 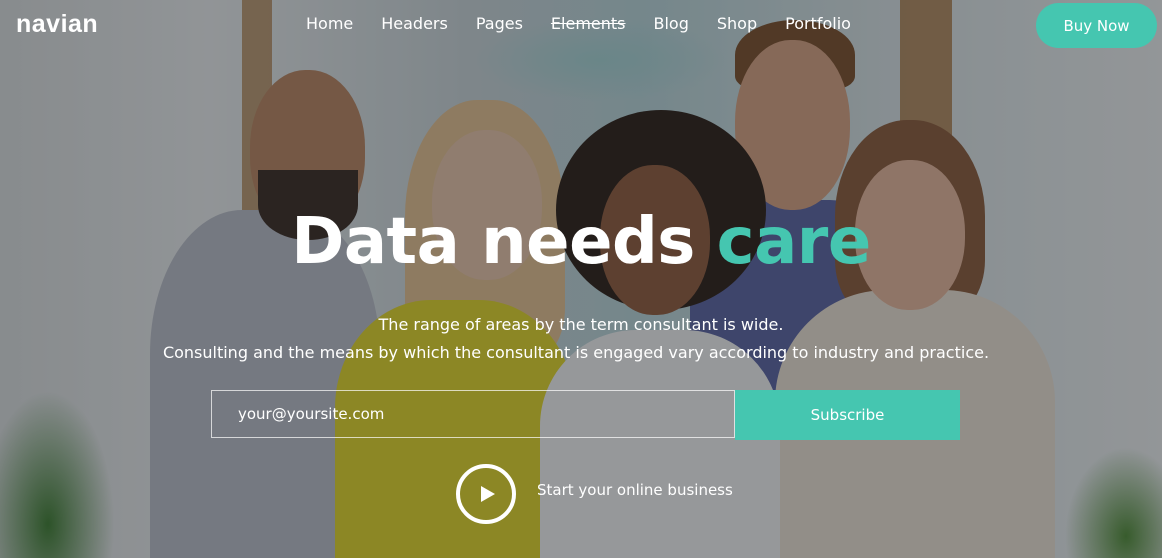 What do you see at coordinates (414, 23) in the screenshot?
I see `nav-item-headers: Headers` at bounding box center [414, 23].